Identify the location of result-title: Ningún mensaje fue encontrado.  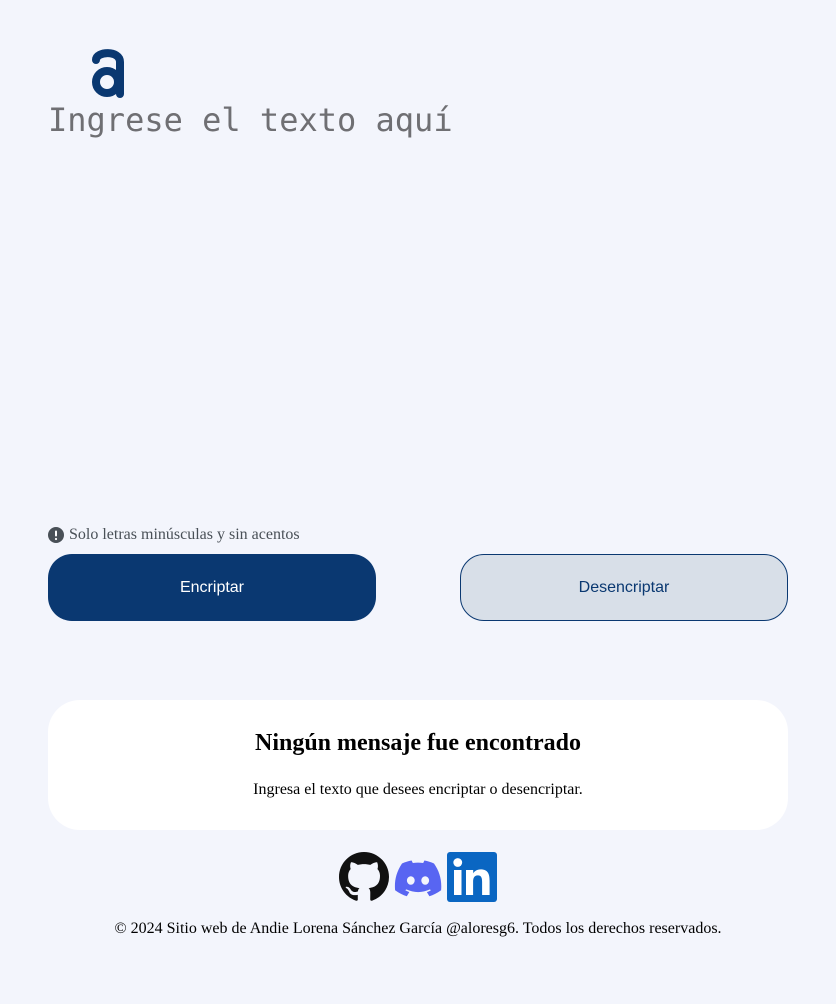
(417, 743).